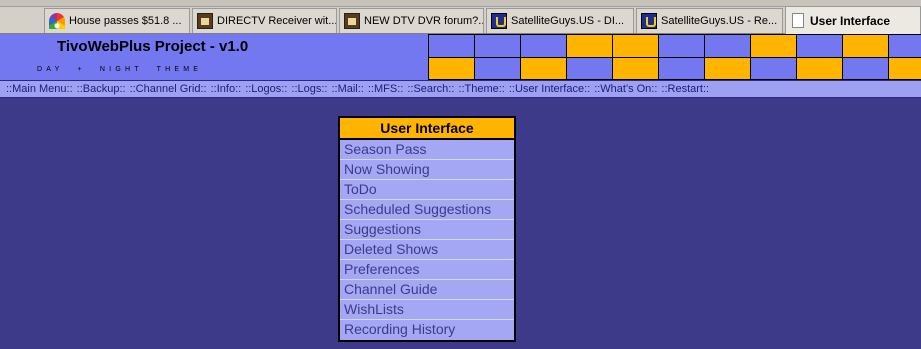 The image size is (921, 349). Describe the element at coordinates (427, 310) in the screenshot. I see `menu-item: WishLists` at that location.